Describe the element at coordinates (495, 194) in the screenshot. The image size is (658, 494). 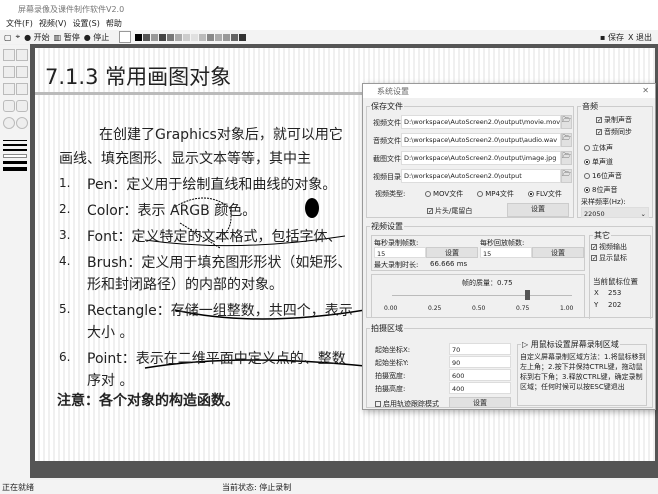
I see `video-type-radio: MP4文件` at that location.